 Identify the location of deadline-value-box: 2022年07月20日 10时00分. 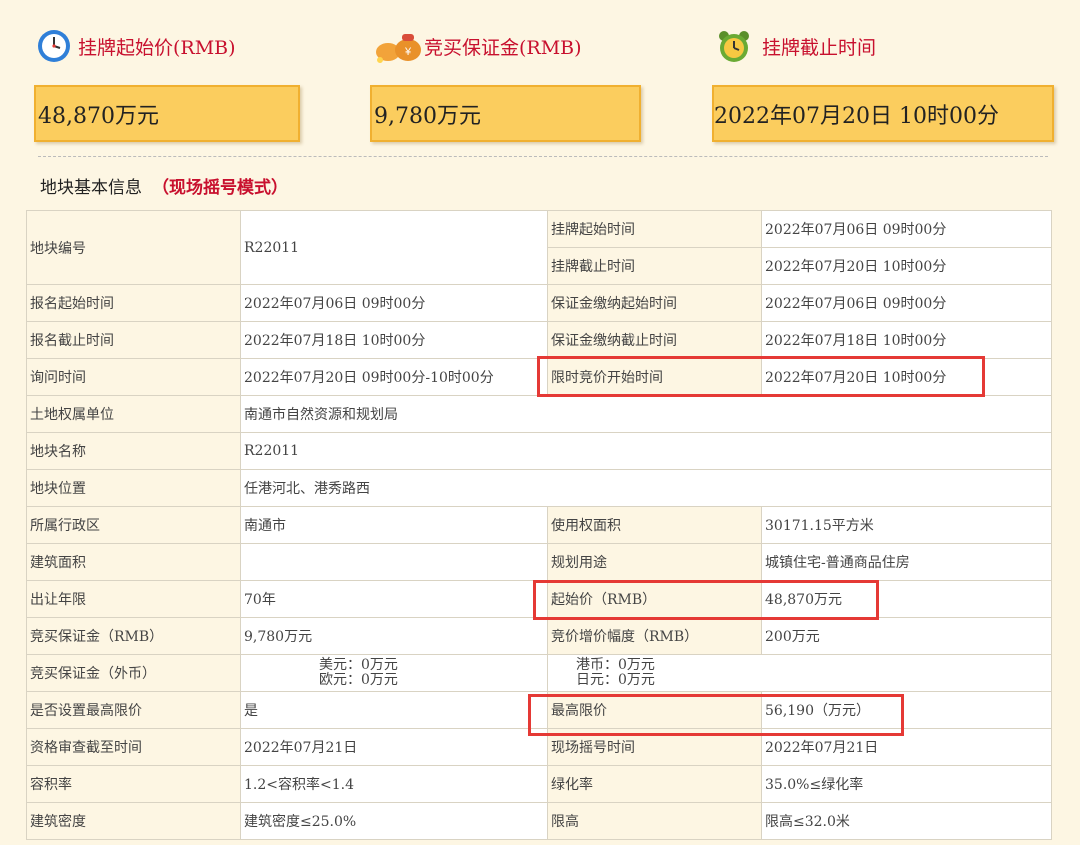
(883, 113).